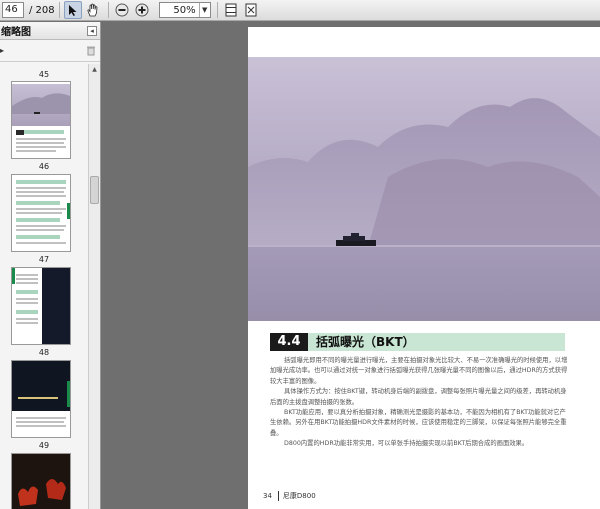  I want to click on thumbnail-list: 45 46 47 48 49, so click(44, 286).